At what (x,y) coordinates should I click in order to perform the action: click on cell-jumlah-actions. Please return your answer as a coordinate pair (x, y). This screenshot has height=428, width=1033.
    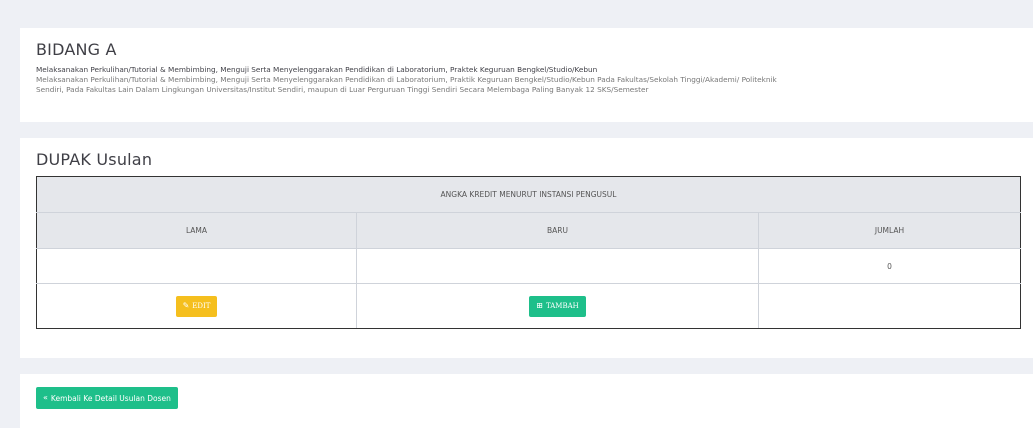
    Looking at the image, I should click on (889, 306).